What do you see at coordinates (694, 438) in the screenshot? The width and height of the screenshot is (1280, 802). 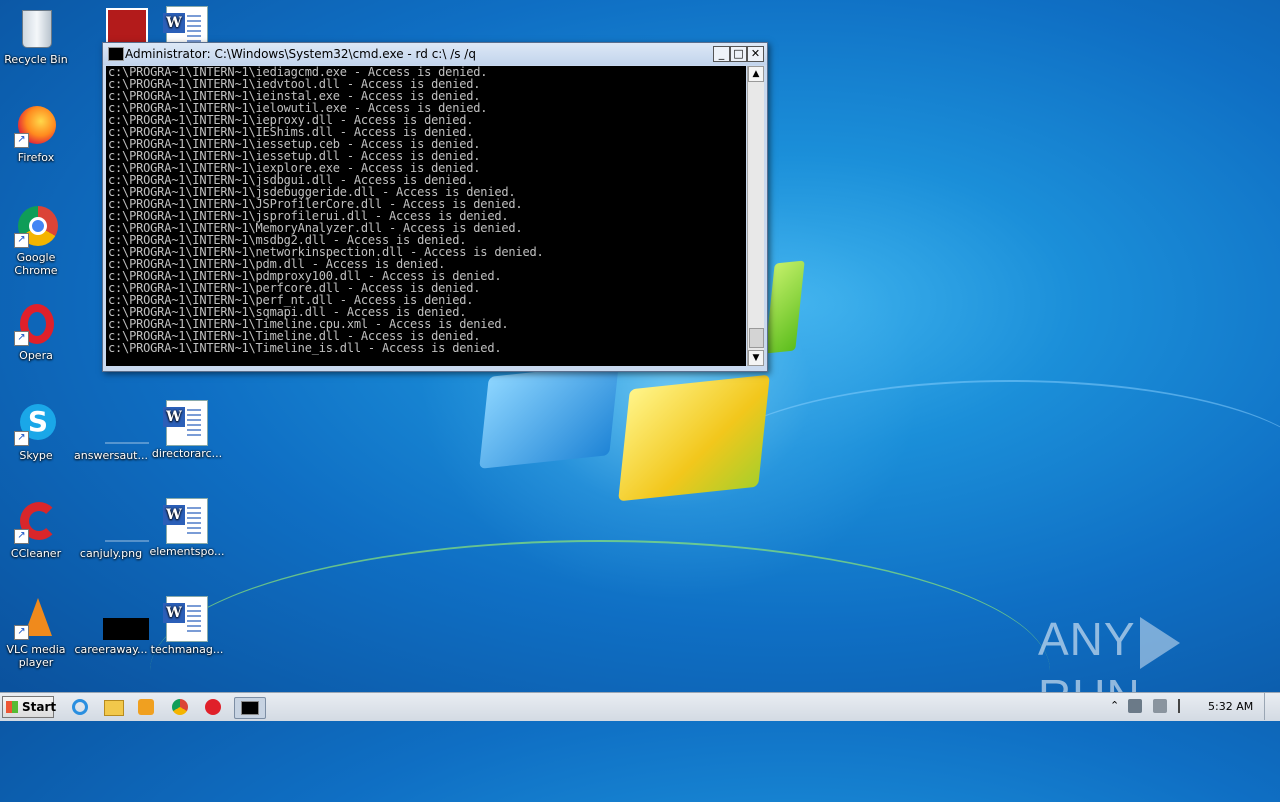 I see `windows-logo-yellow-pane` at bounding box center [694, 438].